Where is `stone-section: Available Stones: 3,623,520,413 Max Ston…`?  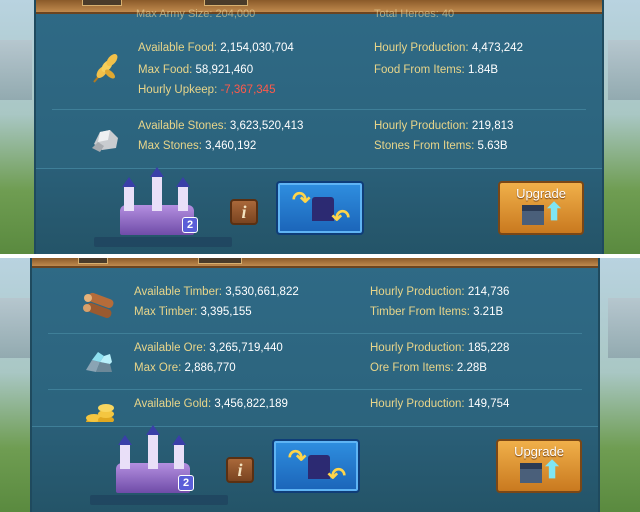
stone-section: Available Stones: 3,623,520,413 Max Ston… is located at coordinates (319, 139).